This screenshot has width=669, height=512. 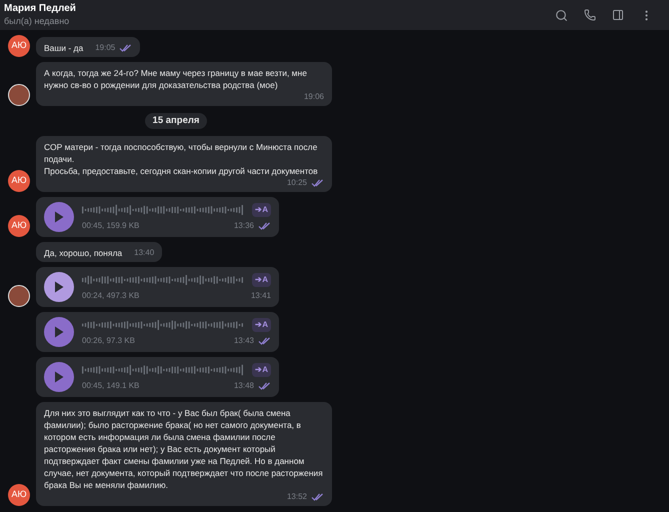 I want to click on message-time: 10:25, so click(x=296, y=183).